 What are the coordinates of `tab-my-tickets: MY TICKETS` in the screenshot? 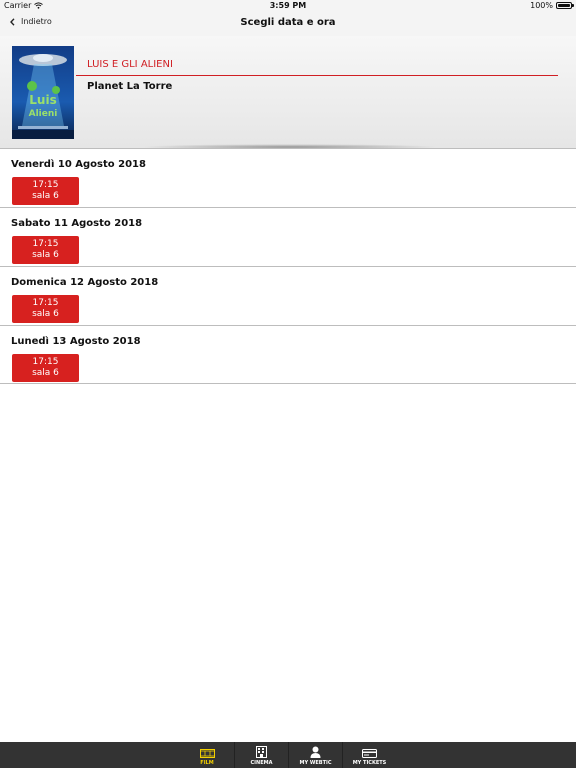 It's located at (369, 755).